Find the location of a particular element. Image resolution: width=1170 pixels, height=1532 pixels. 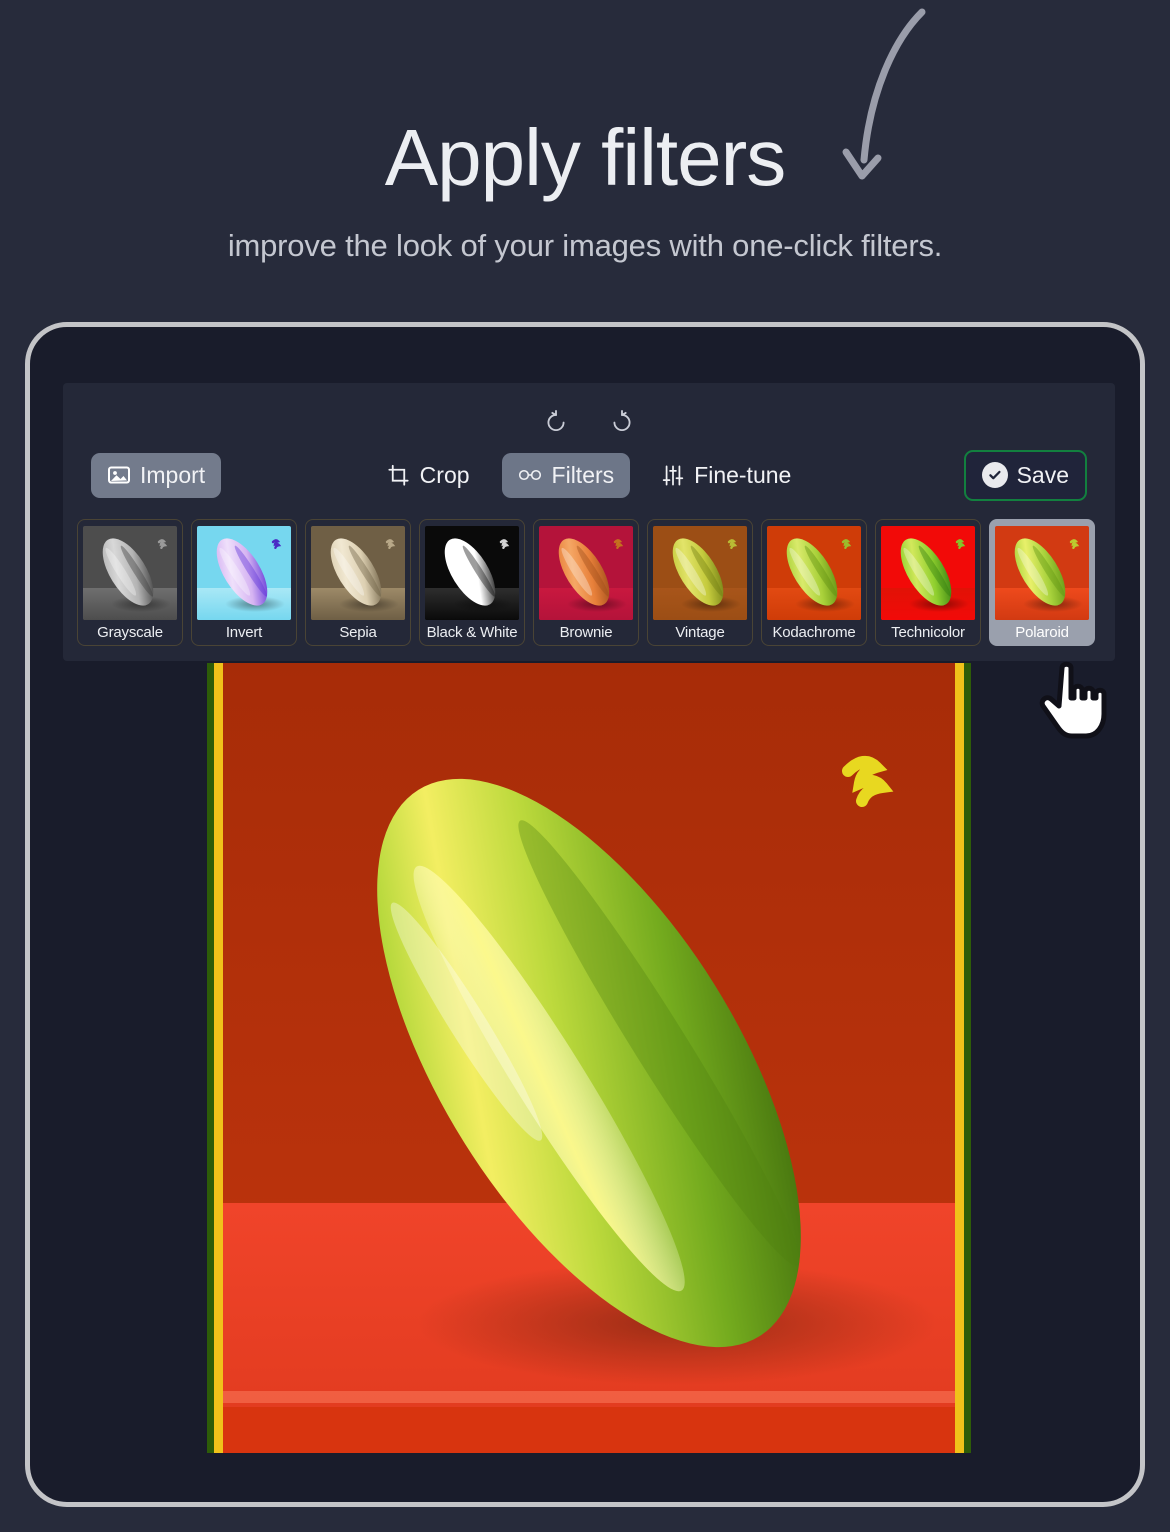

filter-label: Black & White is located at coordinates (472, 632).